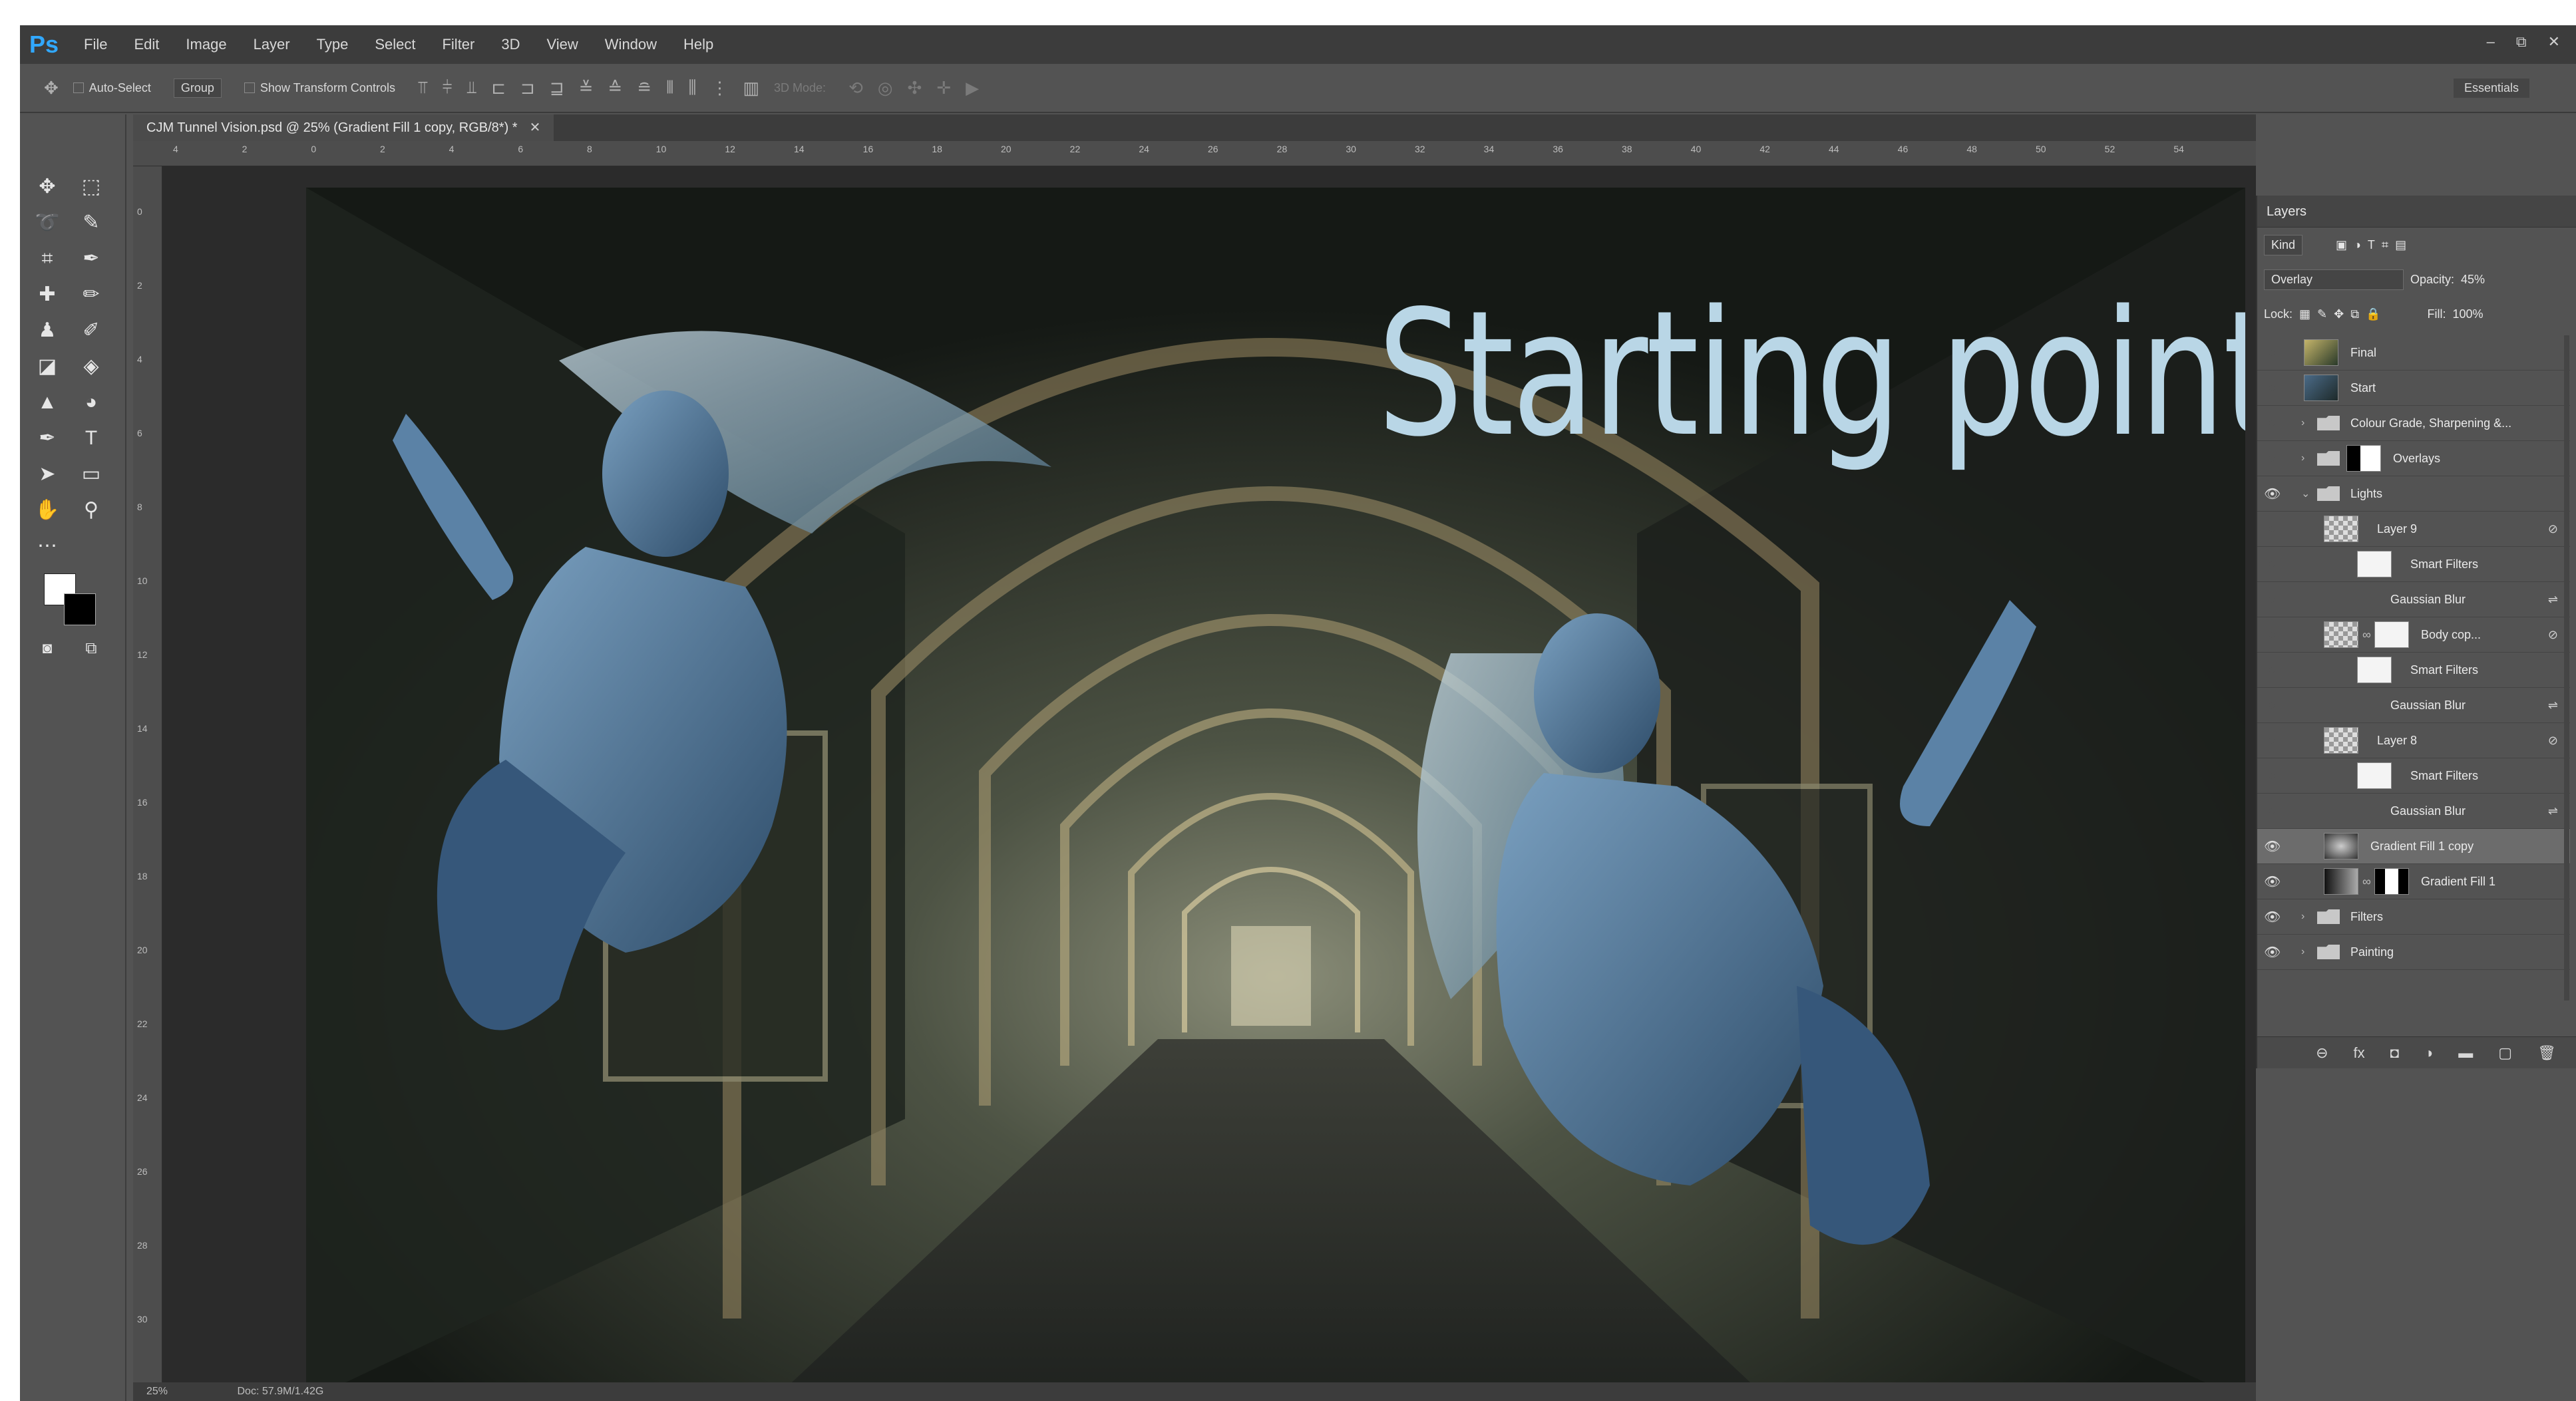 This screenshot has width=2576, height=1401. Describe the element at coordinates (2305, 494) in the screenshot. I see `chevron-down-icon: ⌄` at that location.